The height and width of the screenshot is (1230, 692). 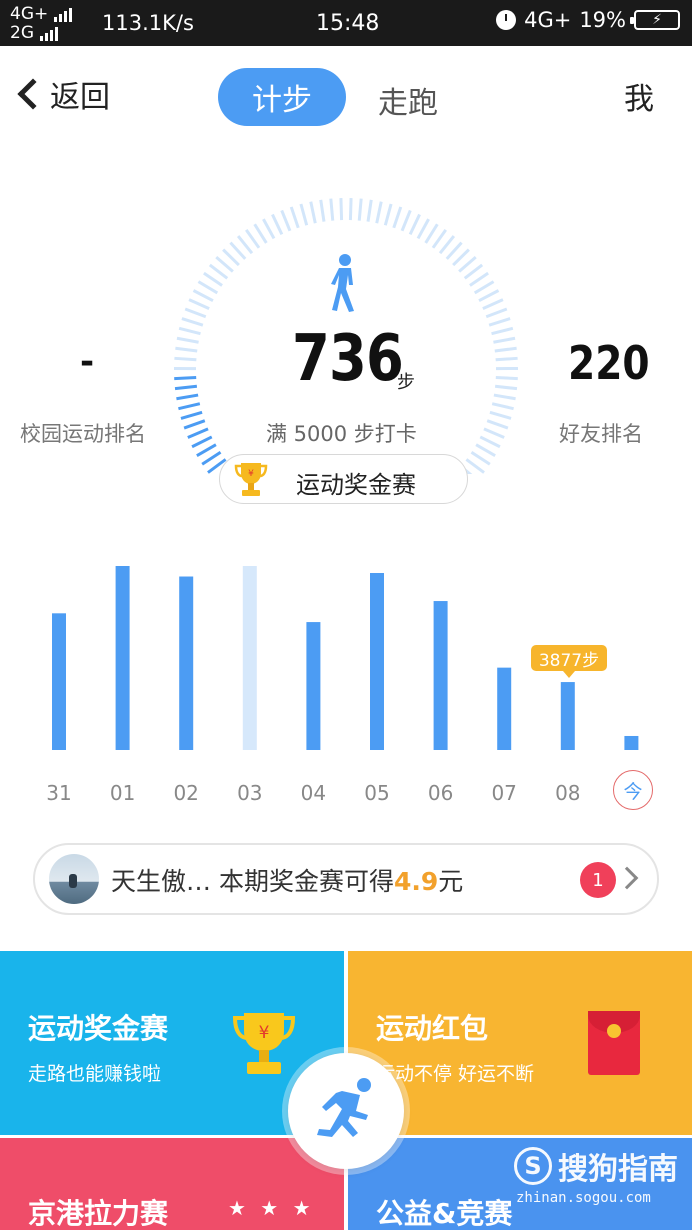 What do you see at coordinates (348, 359) in the screenshot?
I see `step-count: 736` at bounding box center [348, 359].